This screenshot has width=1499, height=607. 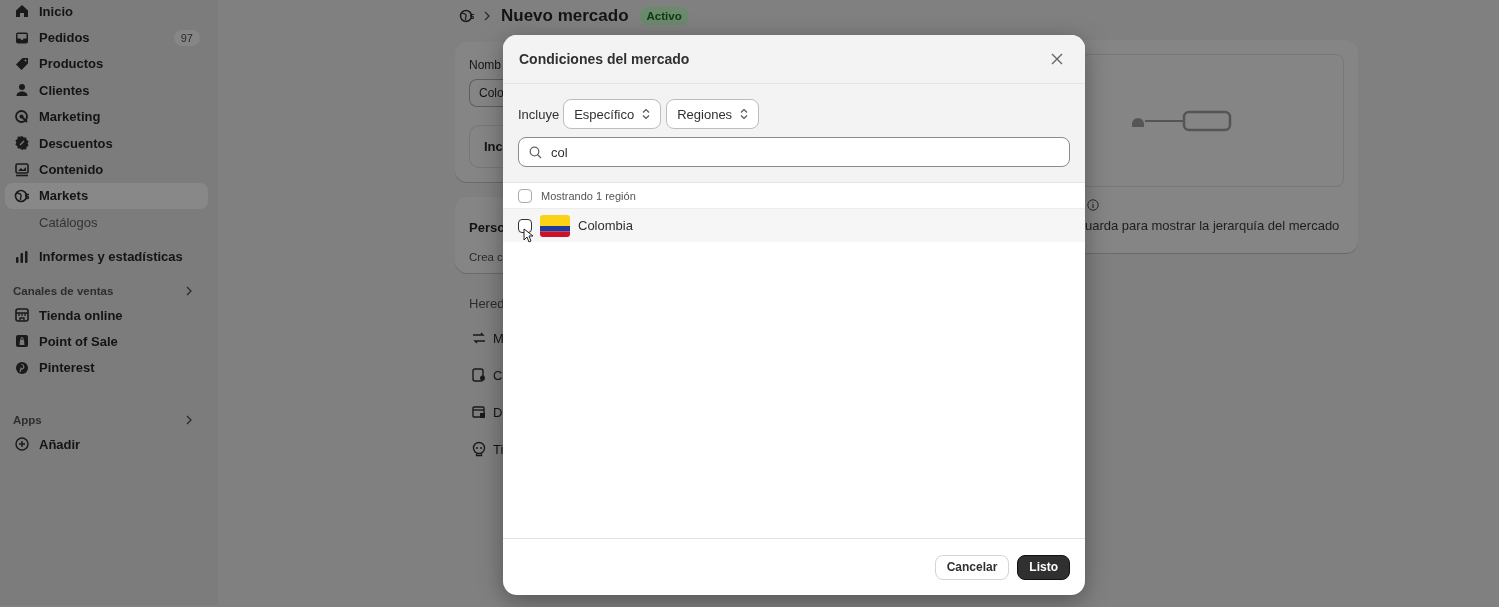 What do you see at coordinates (22, 143) in the screenshot?
I see `discount-badge-icon` at bounding box center [22, 143].